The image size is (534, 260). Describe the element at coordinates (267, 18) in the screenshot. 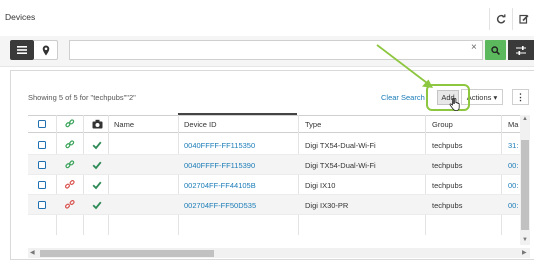

I see `title-bar` at that location.